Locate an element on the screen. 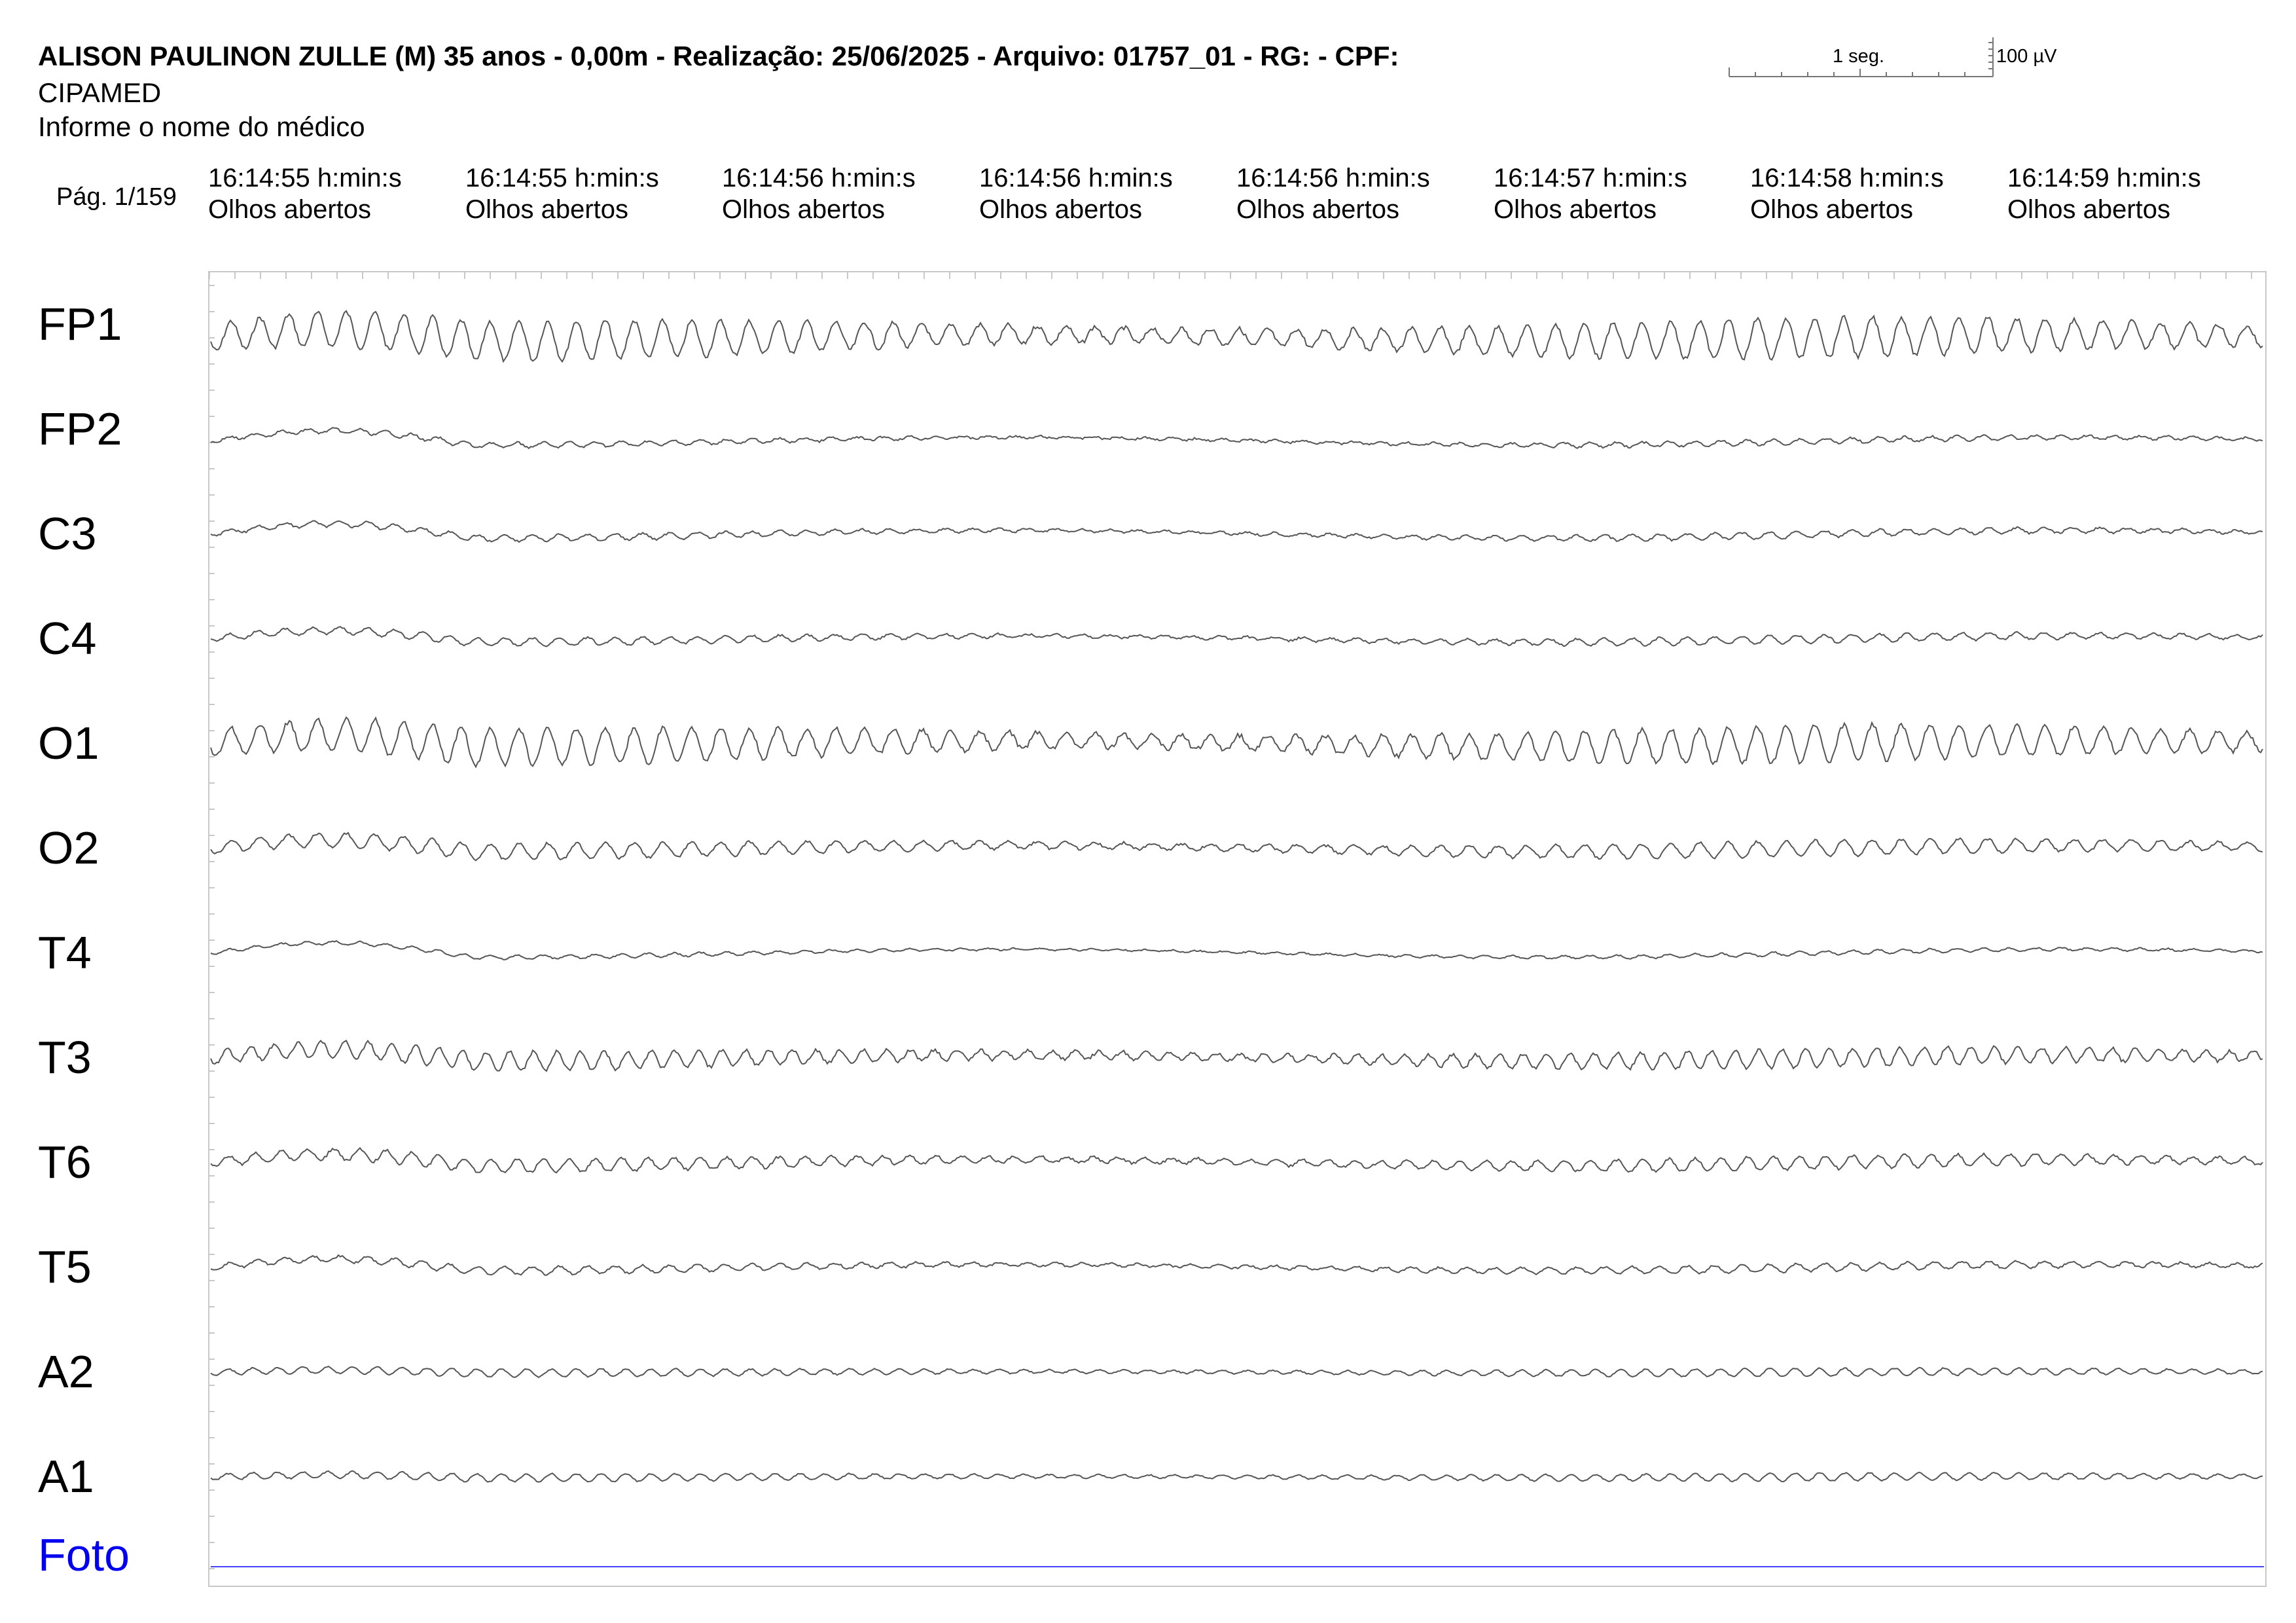 The height and width of the screenshot is (1623, 2296). channel-label-a1: A1 is located at coordinates (66, 1476).